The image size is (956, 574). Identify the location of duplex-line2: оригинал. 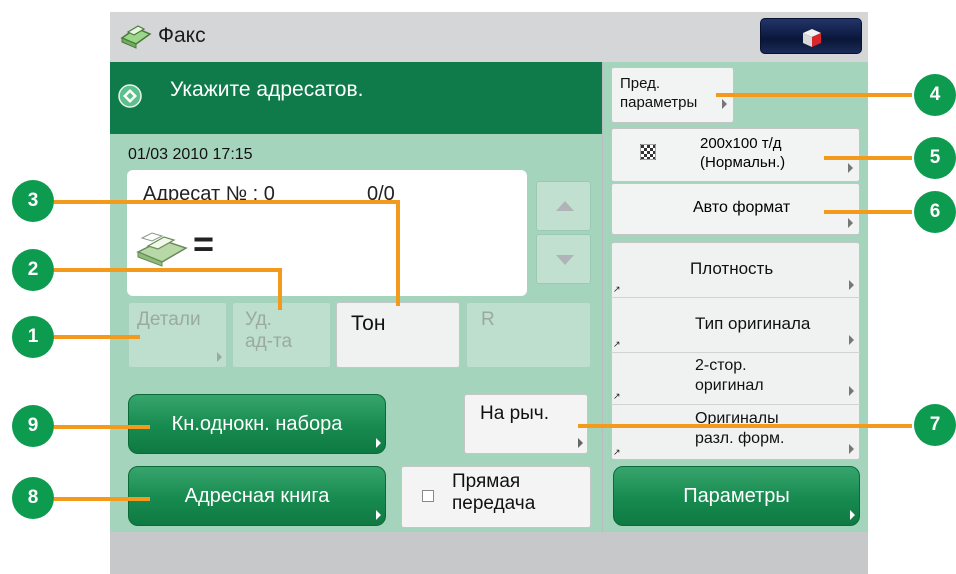
(729, 385).